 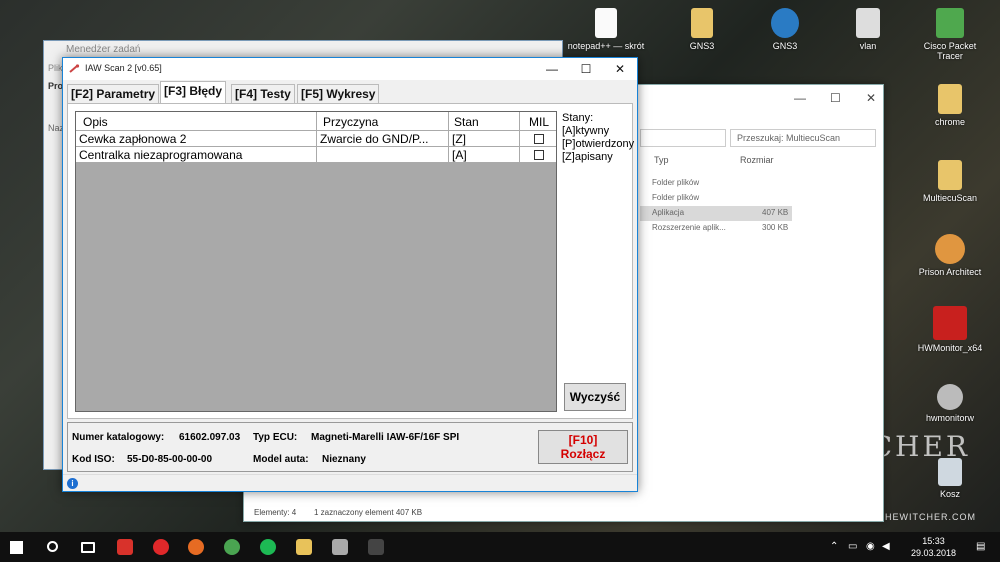 What do you see at coordinates (933, 547) in the screenshot?
I see `taskbar-clock: 15:33 29.03.2018` at bounding box center [933, 547].